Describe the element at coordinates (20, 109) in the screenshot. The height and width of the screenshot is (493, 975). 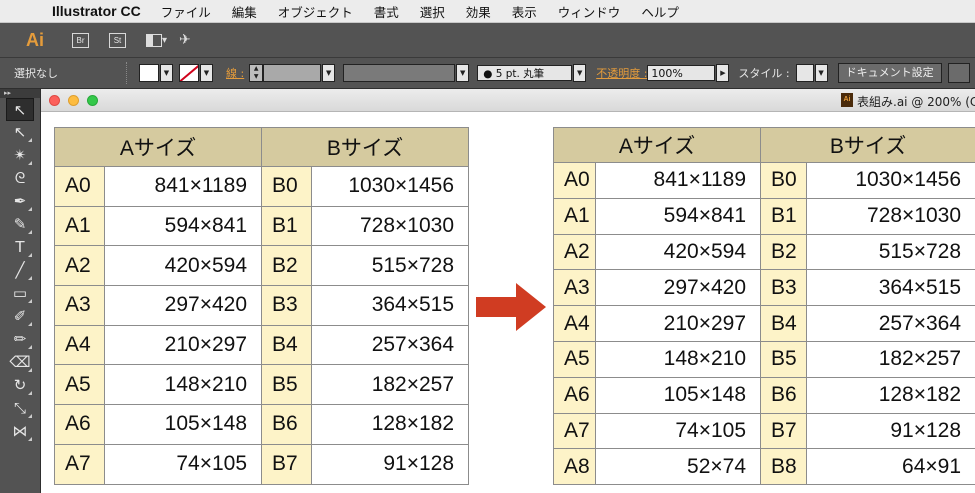
I see `selection-tool-icon: ↖` at that location.